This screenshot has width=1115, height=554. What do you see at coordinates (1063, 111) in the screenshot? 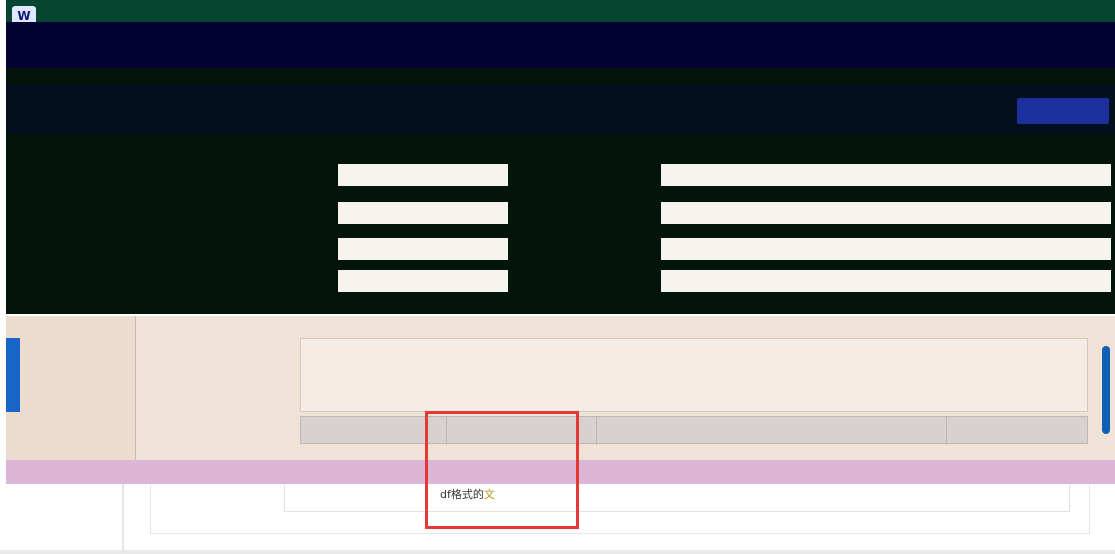
I see `header-action-button` at bounding box center [1063, 111].